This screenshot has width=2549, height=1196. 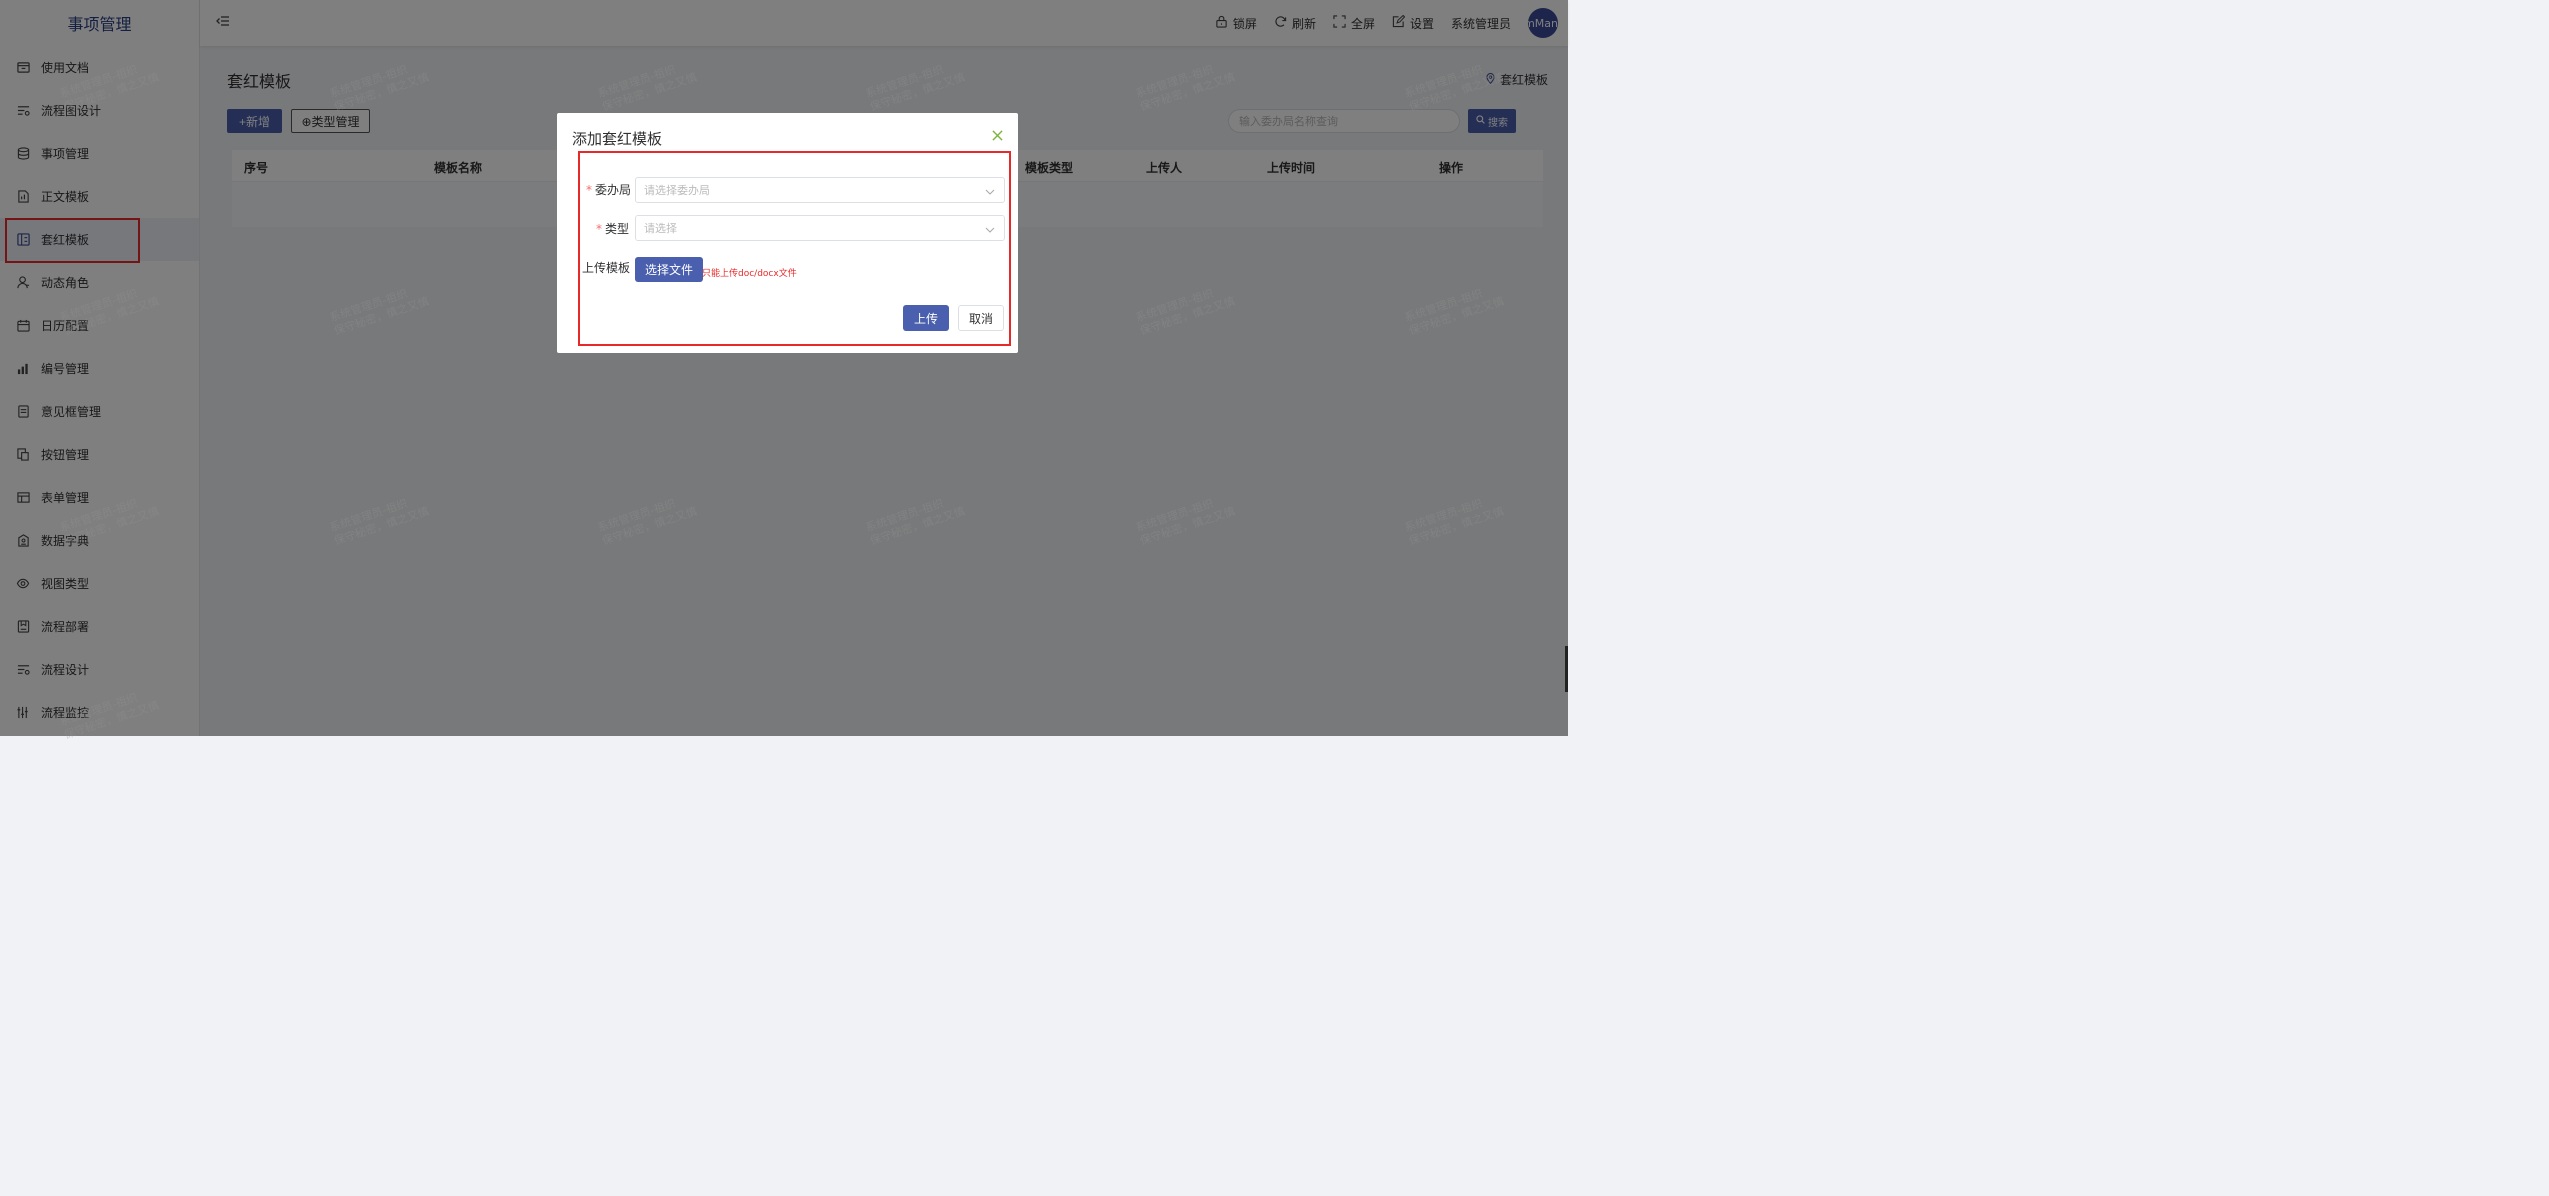 What do you see at coordinates (617, 139) in the screenshot?
I see `dialog-title: 添加套红模板` at bounding box center [617, 139].